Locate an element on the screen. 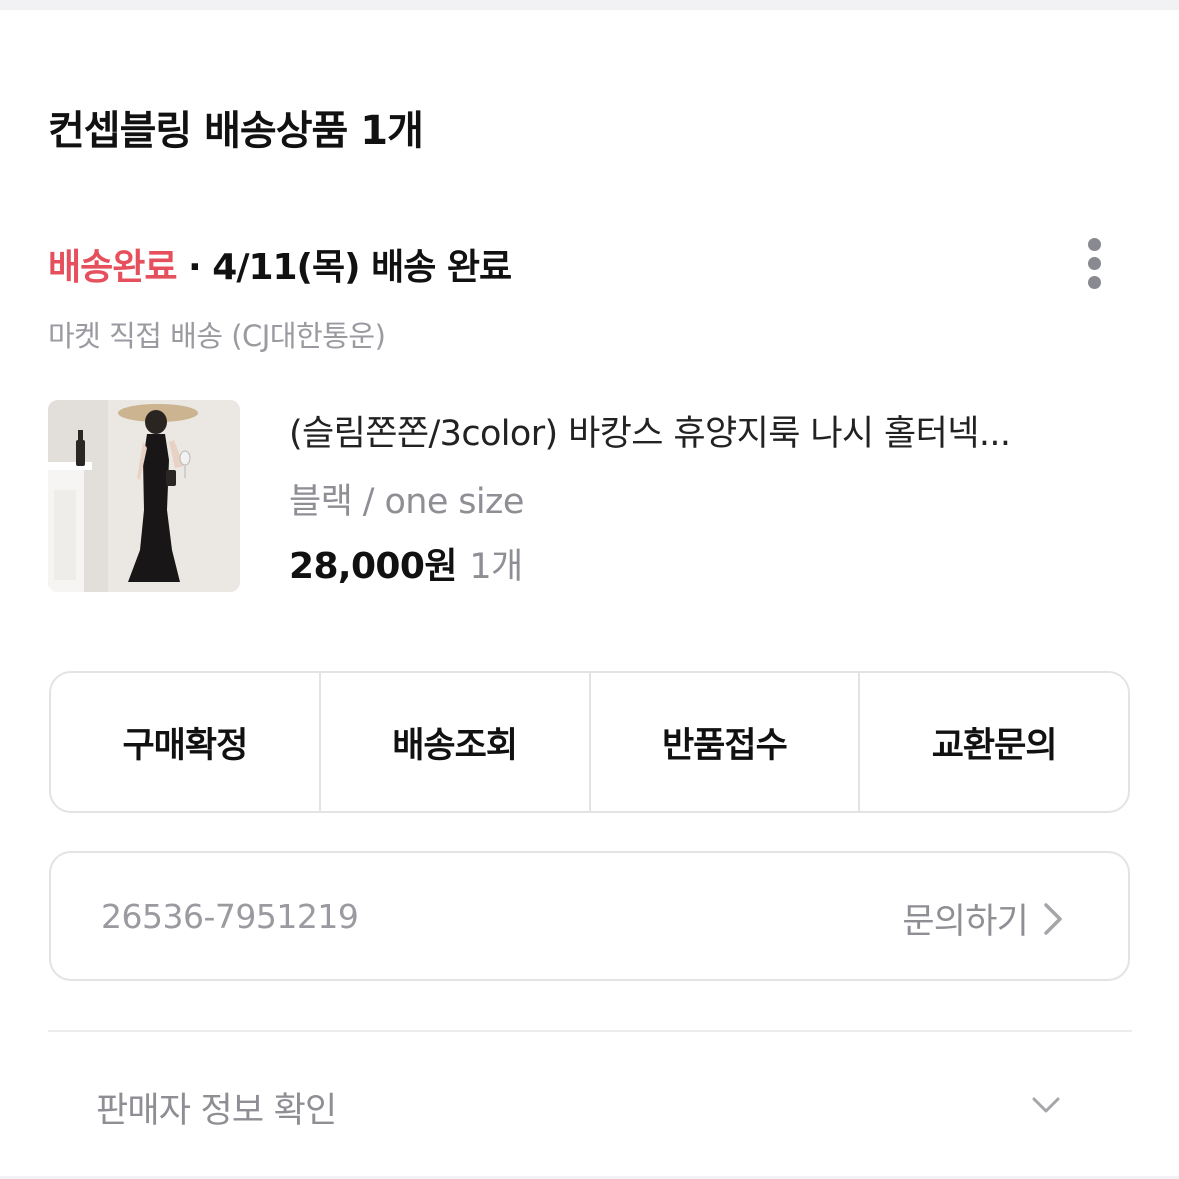  top-divider-strip is located at coordinates (589, 5).